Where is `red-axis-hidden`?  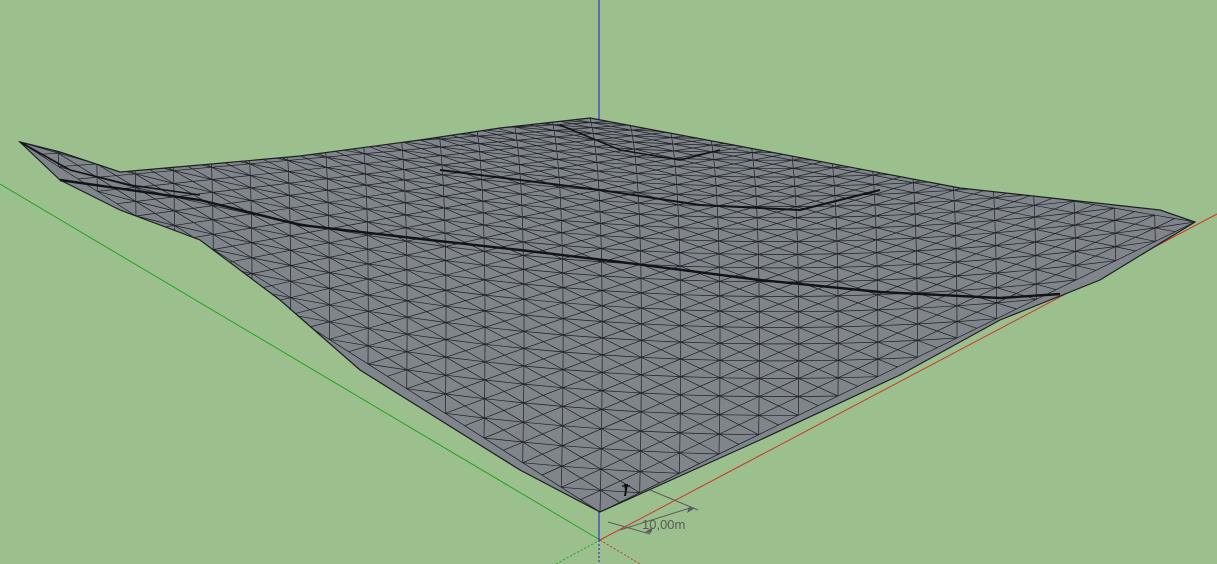
red-axis-hidden is located at coordinates (620, 551).